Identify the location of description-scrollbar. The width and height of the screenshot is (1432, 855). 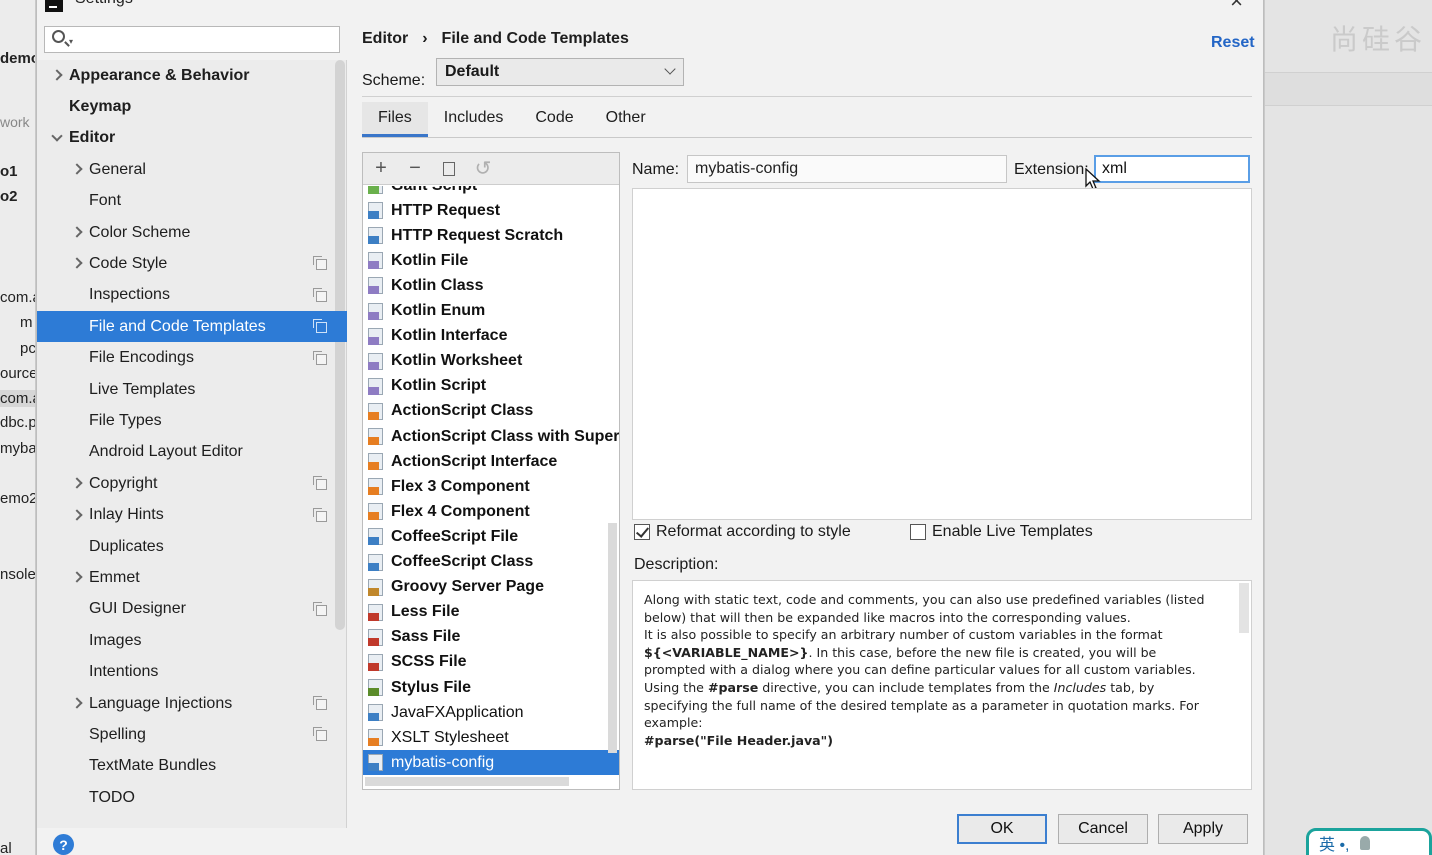
(1244, 608).